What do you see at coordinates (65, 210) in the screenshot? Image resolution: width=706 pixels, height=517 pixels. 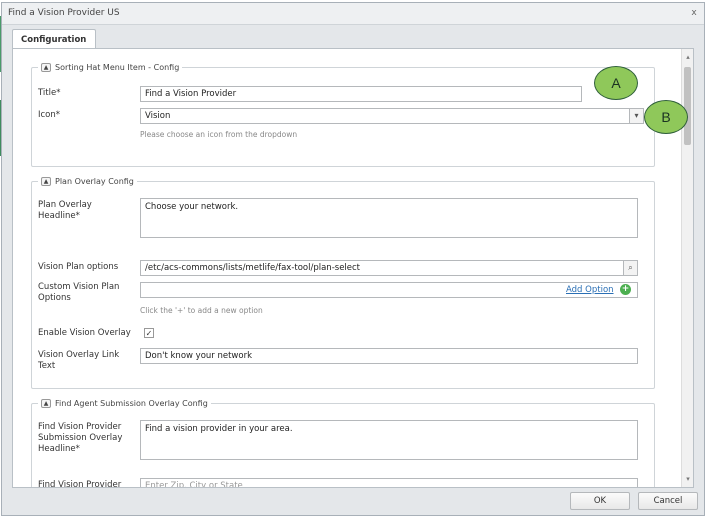 I see `plan-overlay-headline-label: Plan Overlay Headline*` at bounding box center [65, 210].